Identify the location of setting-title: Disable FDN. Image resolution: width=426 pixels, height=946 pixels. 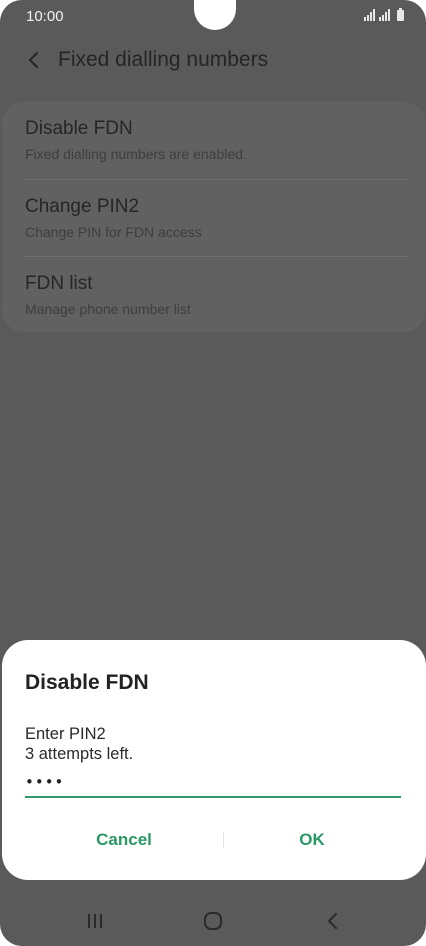
(79, 128).